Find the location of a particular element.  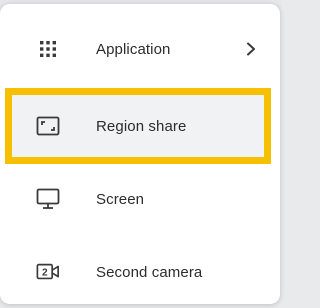

monitor-icon is located at coordinates (48, 199).